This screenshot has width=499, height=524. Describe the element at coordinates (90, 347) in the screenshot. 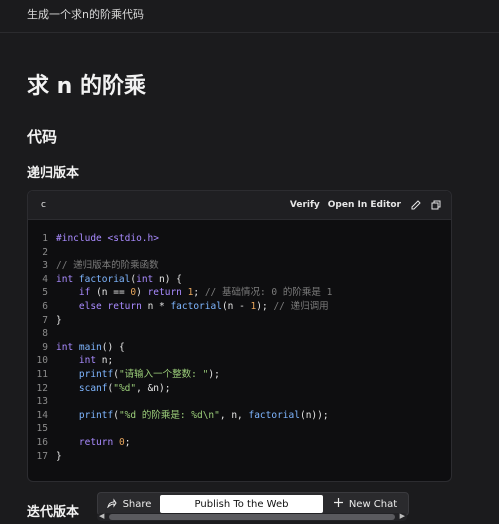

I see `code-token: main` at that location.